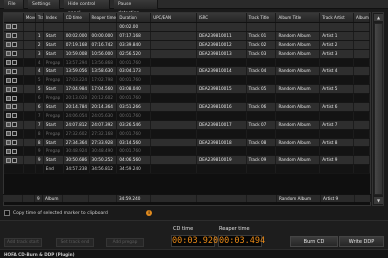  I want to click on write-ddp-button: Write DDP, so click(361, 241).